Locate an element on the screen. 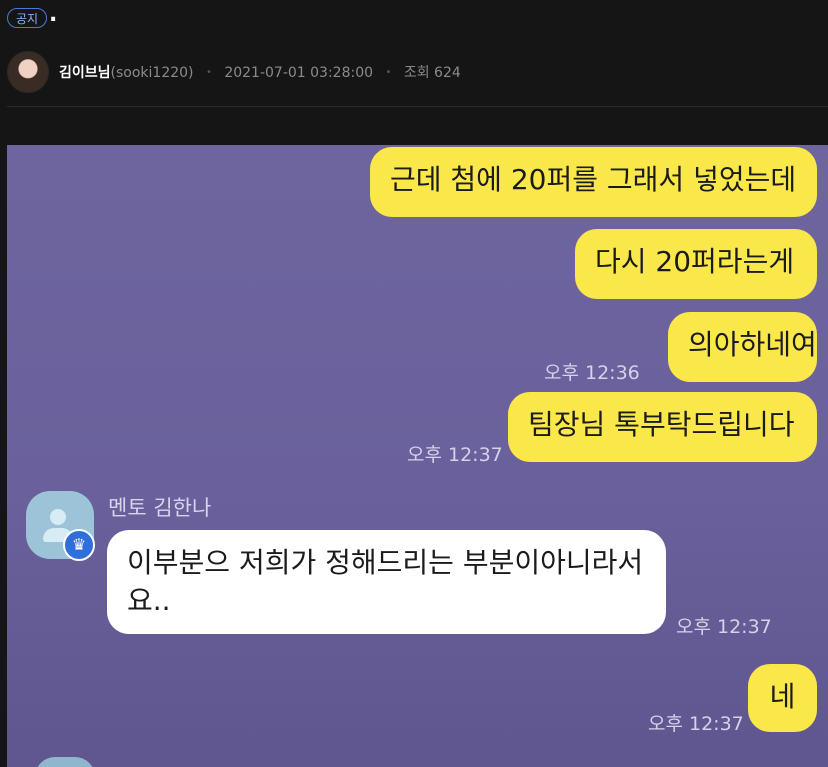 This screenshot has height=767, width=828. author-avatar is located at coordinates (28, 72).